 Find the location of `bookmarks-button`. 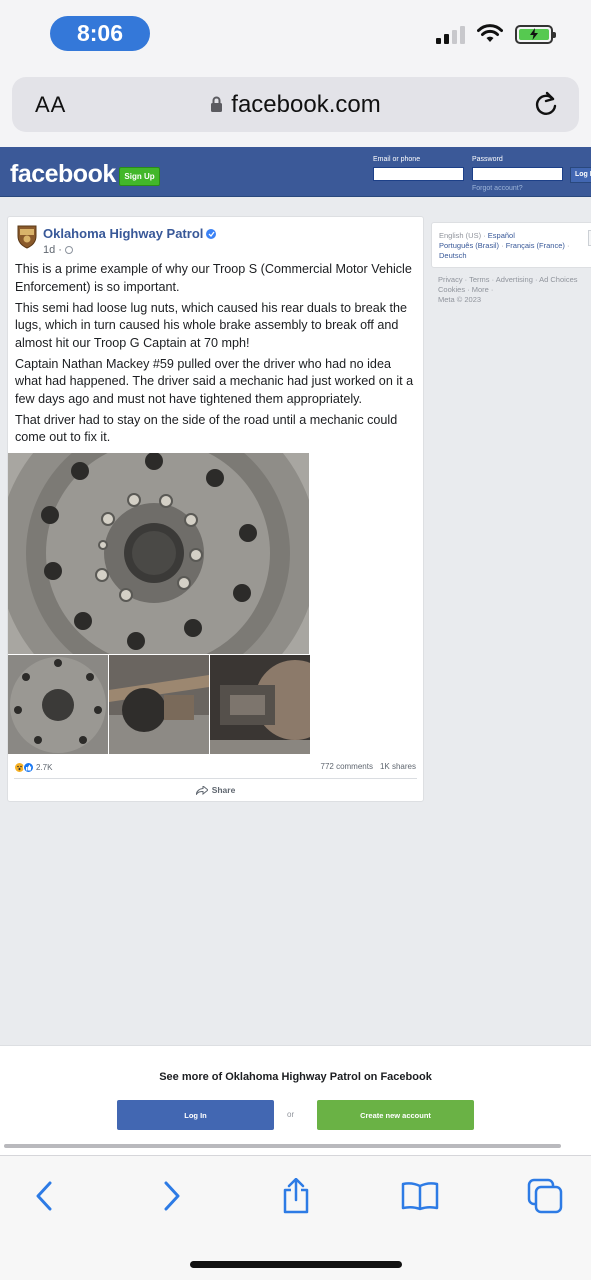

bookmarks-button is located at coordinates (420, 1196).